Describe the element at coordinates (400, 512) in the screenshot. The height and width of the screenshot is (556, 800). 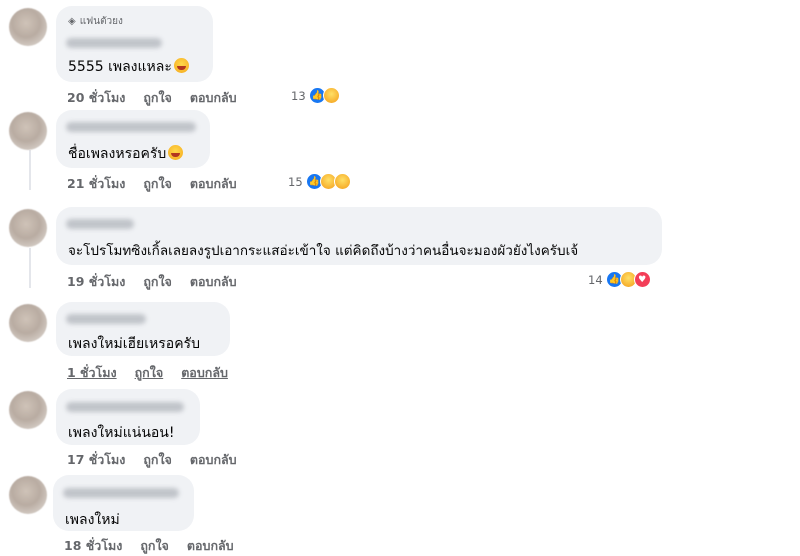
I see `comment-item: เพลงใหม่ 18 ชั่วโมง ถูกใจ ตอบกลับ` at that location.